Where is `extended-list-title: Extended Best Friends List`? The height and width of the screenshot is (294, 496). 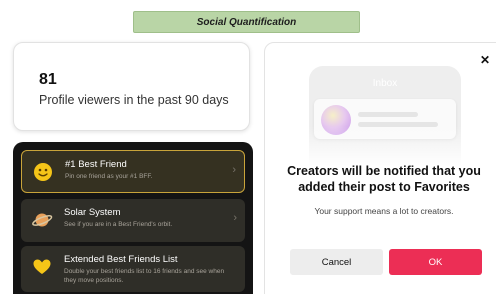 extended-list-title: Extended Best Friends List is located at coordinates (121, 259).